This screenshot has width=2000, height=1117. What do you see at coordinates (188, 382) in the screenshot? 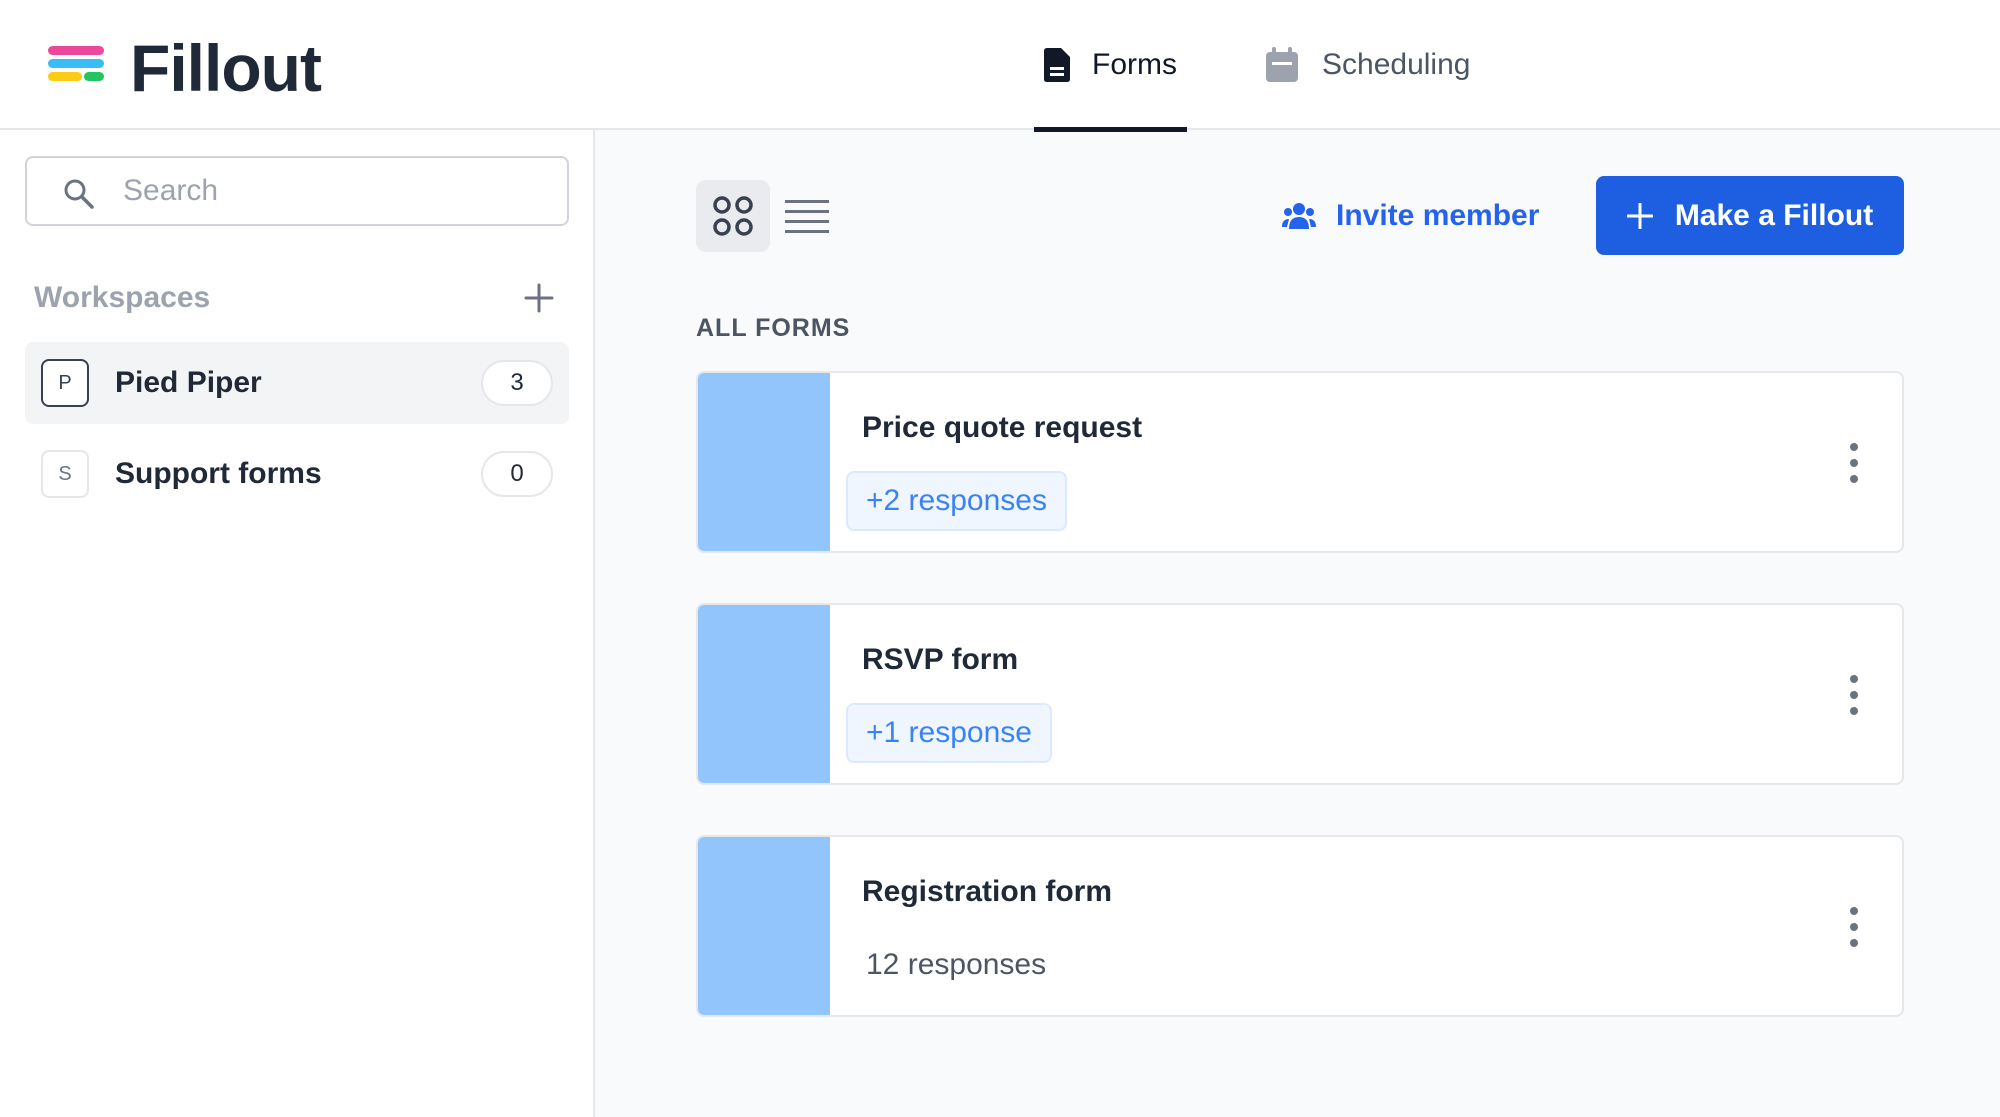
I see `workspace-name: Pied Piper` at bounding box center [188, 382].